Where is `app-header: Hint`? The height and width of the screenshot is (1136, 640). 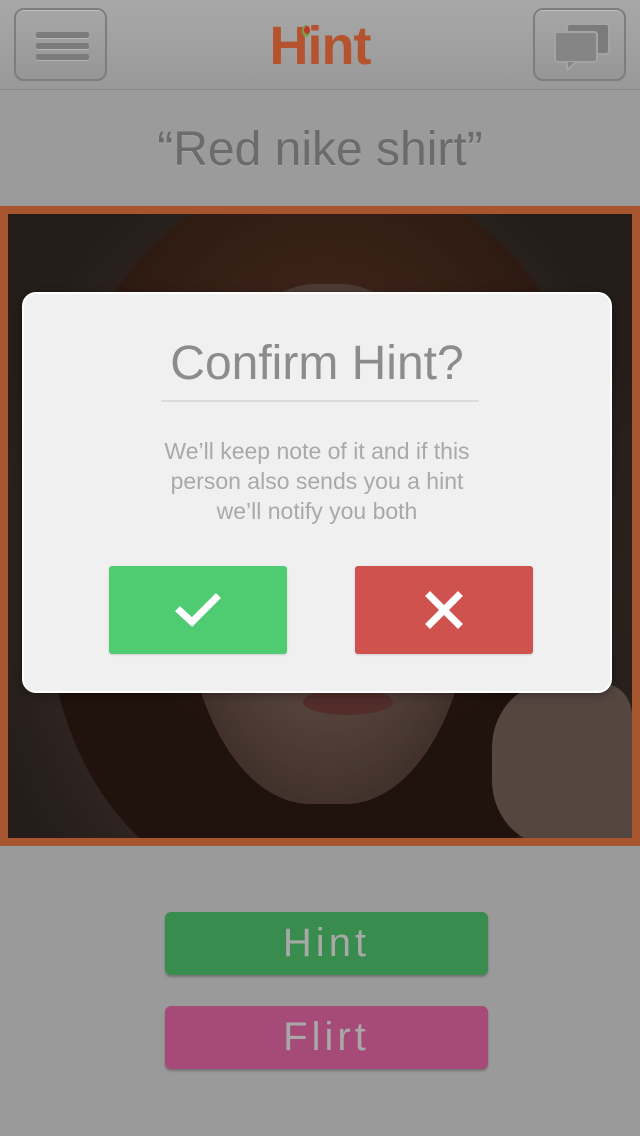
app-header: Hint is located at coordinates (320, 45).